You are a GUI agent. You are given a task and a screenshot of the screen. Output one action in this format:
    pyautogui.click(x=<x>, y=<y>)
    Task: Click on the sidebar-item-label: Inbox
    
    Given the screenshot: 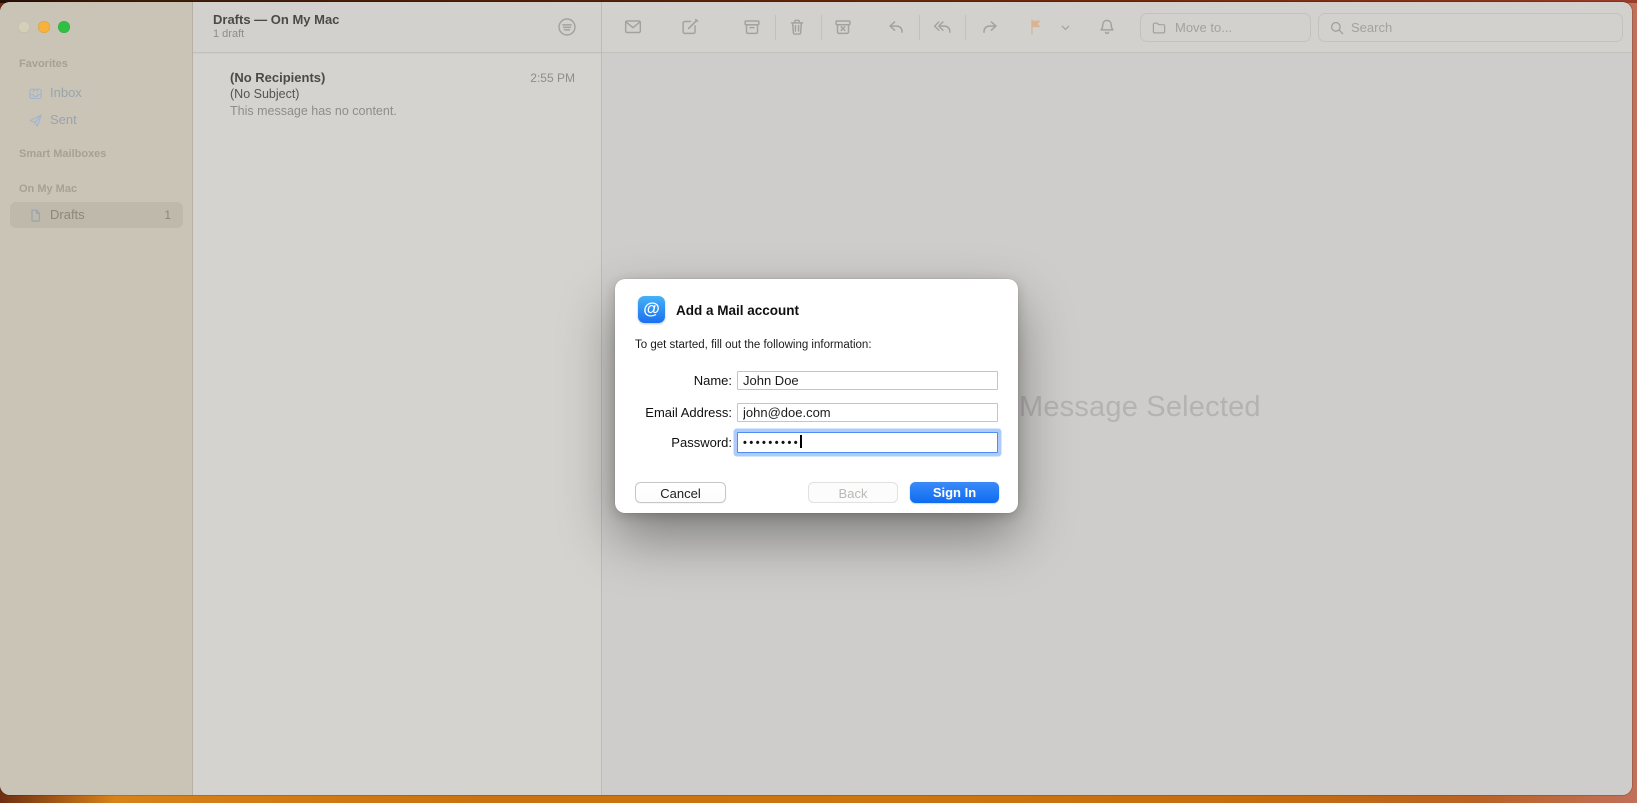 What is the action you would take?
    pyautogui.click(x=66, y=92)
    